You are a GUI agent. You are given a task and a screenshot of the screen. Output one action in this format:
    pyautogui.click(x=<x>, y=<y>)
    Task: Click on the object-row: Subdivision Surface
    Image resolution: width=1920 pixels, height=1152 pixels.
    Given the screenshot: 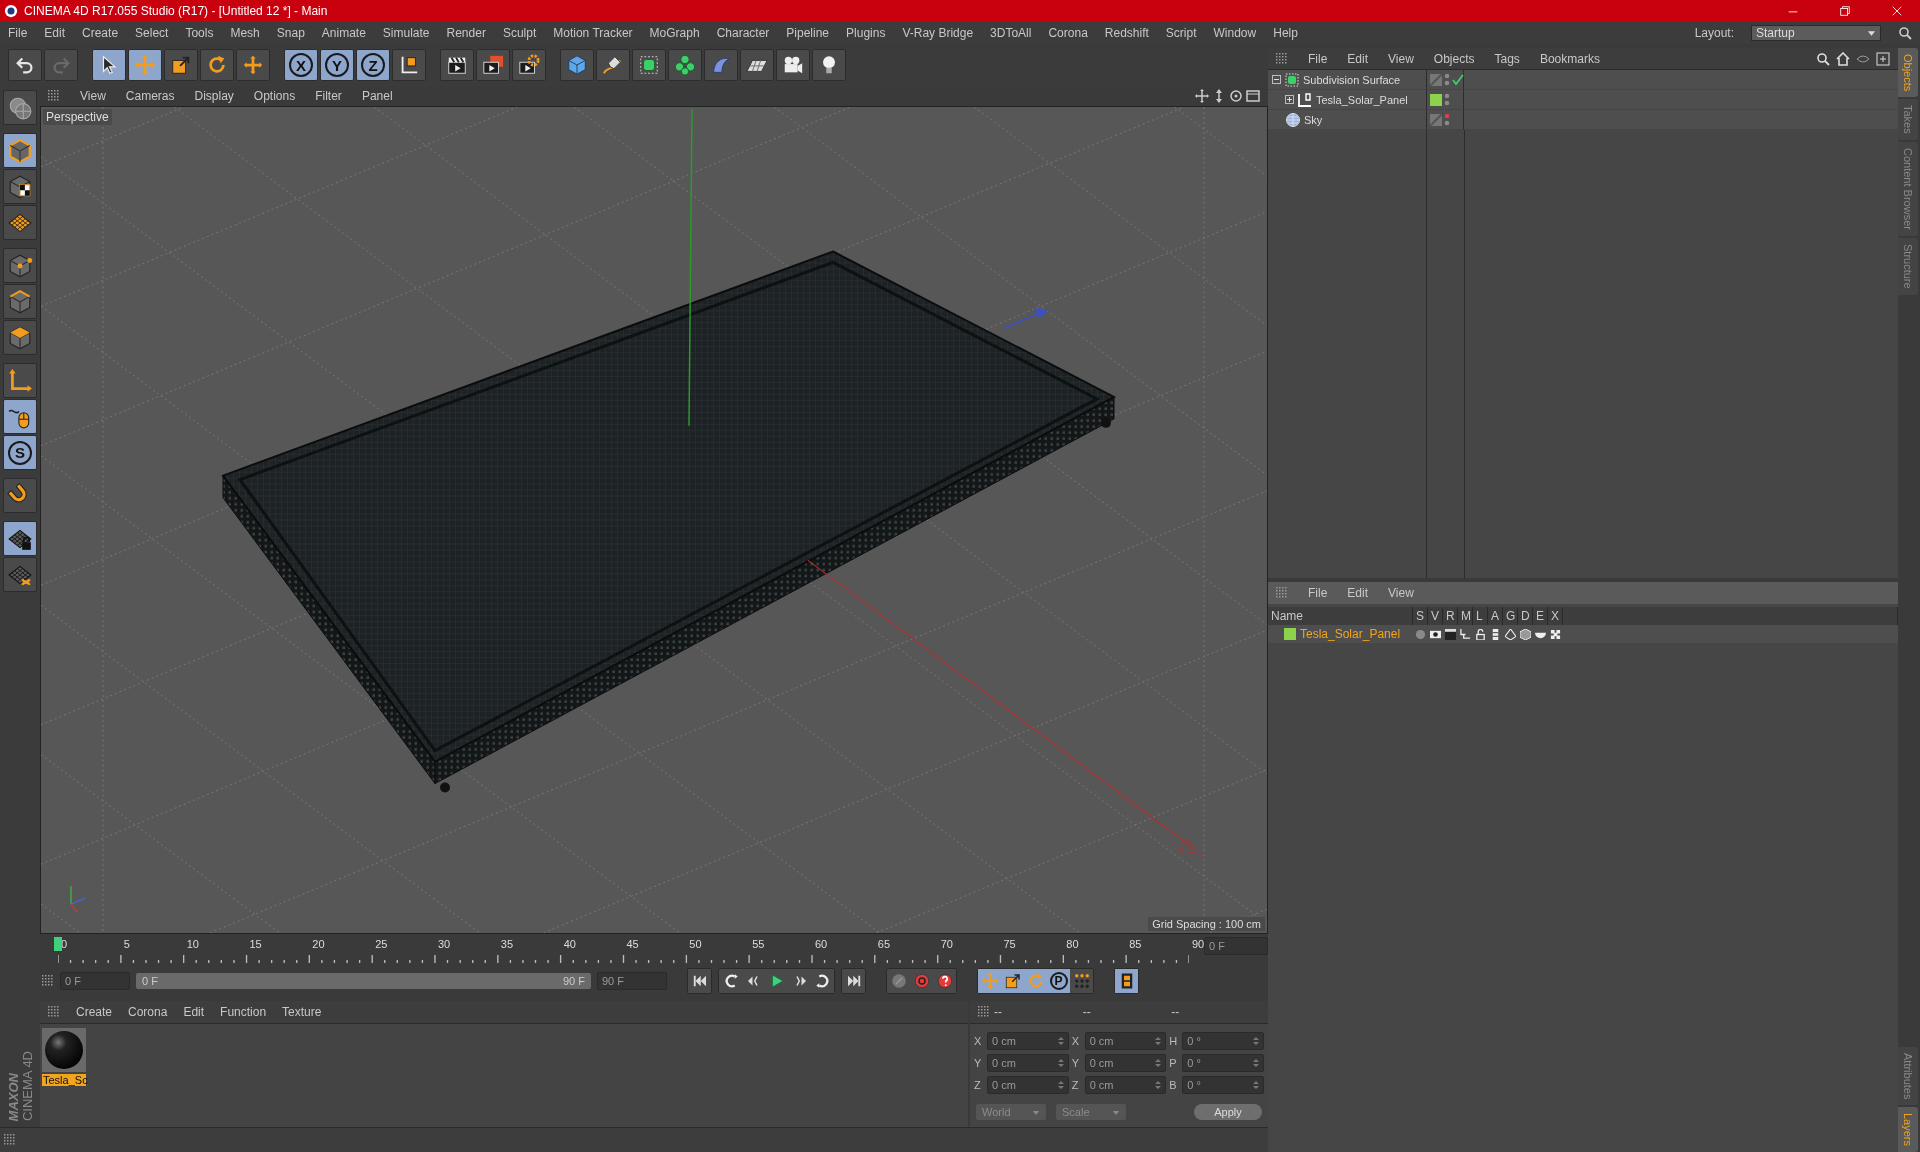 What is the action you would take?
    pyautogui.click(x=1347, y=80)
    